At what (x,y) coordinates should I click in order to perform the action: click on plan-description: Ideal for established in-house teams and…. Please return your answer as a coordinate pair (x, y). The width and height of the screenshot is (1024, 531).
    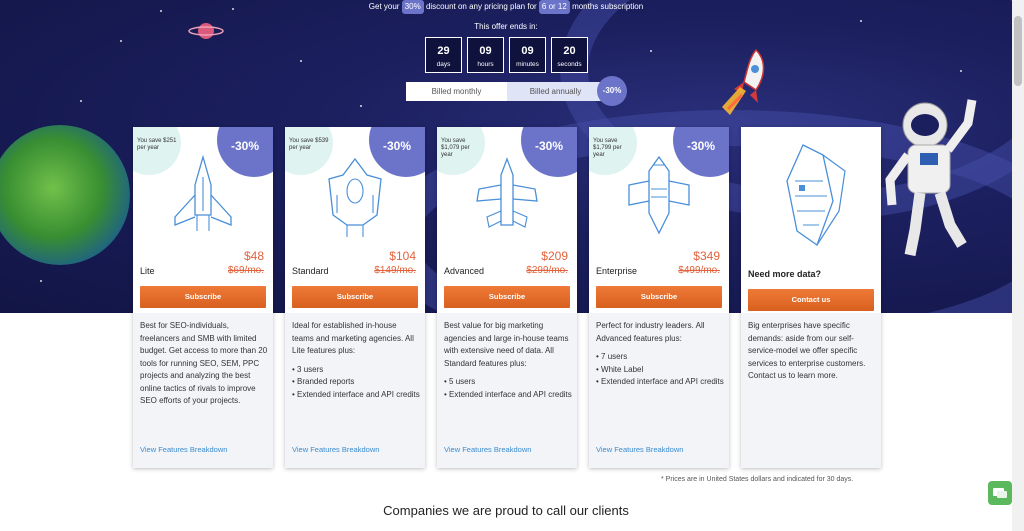
    Looking at the image, I should click on (356, 360).